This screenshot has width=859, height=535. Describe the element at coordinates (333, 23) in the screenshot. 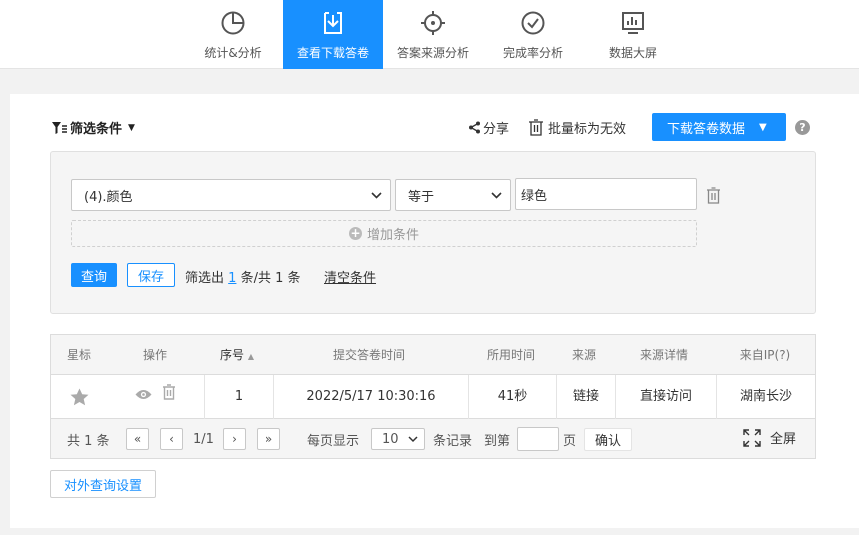

I see `download-icon` at that location.